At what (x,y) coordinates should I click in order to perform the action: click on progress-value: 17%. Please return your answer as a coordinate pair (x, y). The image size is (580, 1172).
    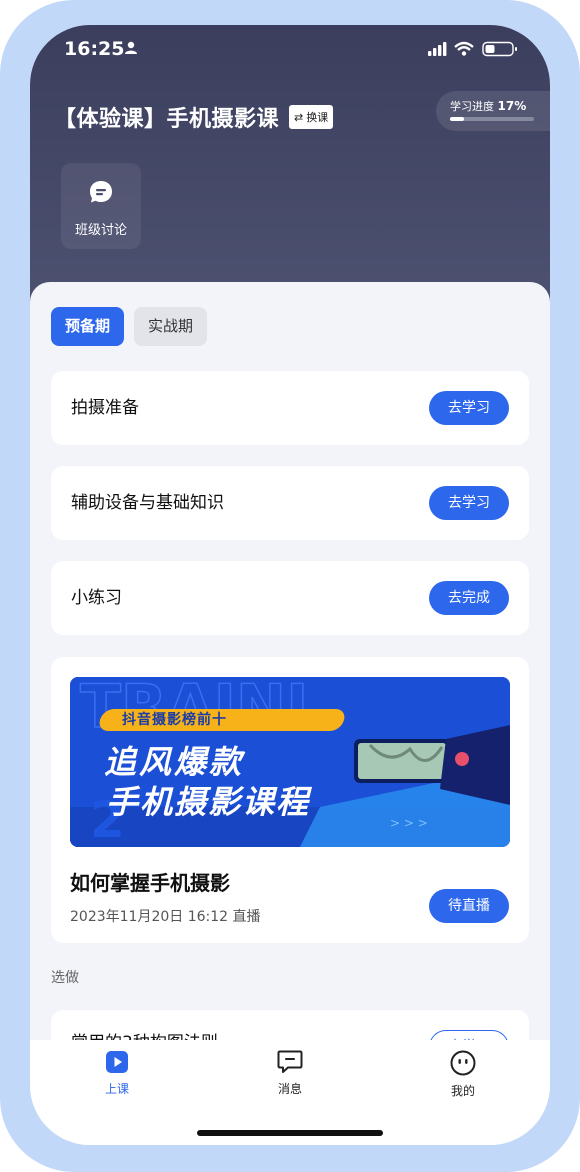
    Looking at the image, I should click on (512, 106).